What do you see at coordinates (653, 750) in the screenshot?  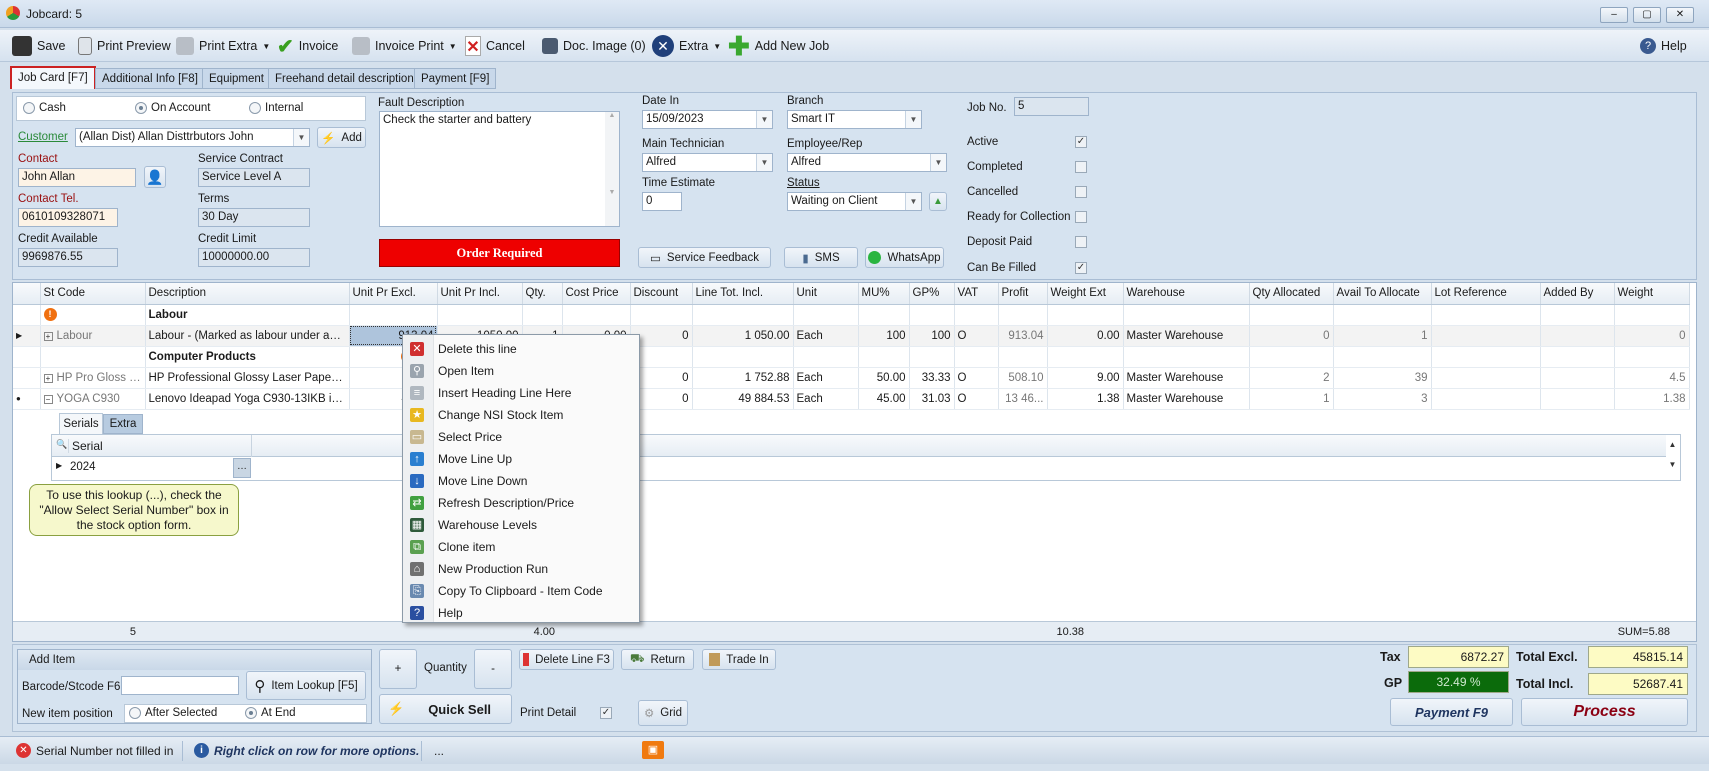 I see `lock-icon: ▣` at bounding box center [653, 750].